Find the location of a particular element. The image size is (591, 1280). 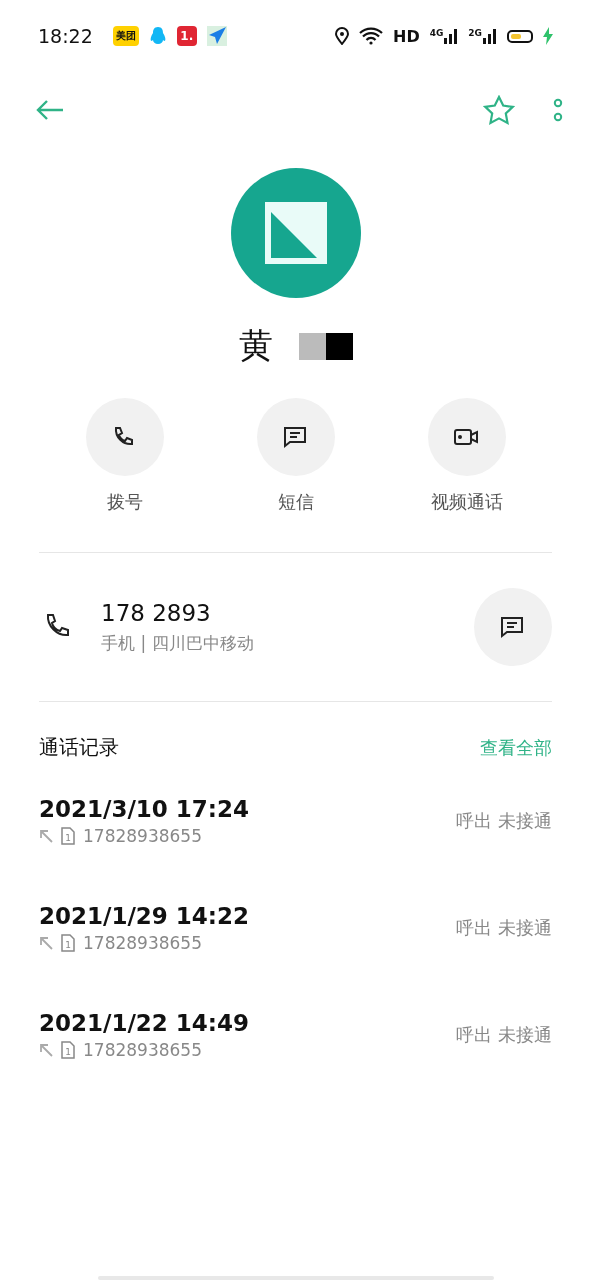

action-label: 拨号 is located at coordinates (124, 502).